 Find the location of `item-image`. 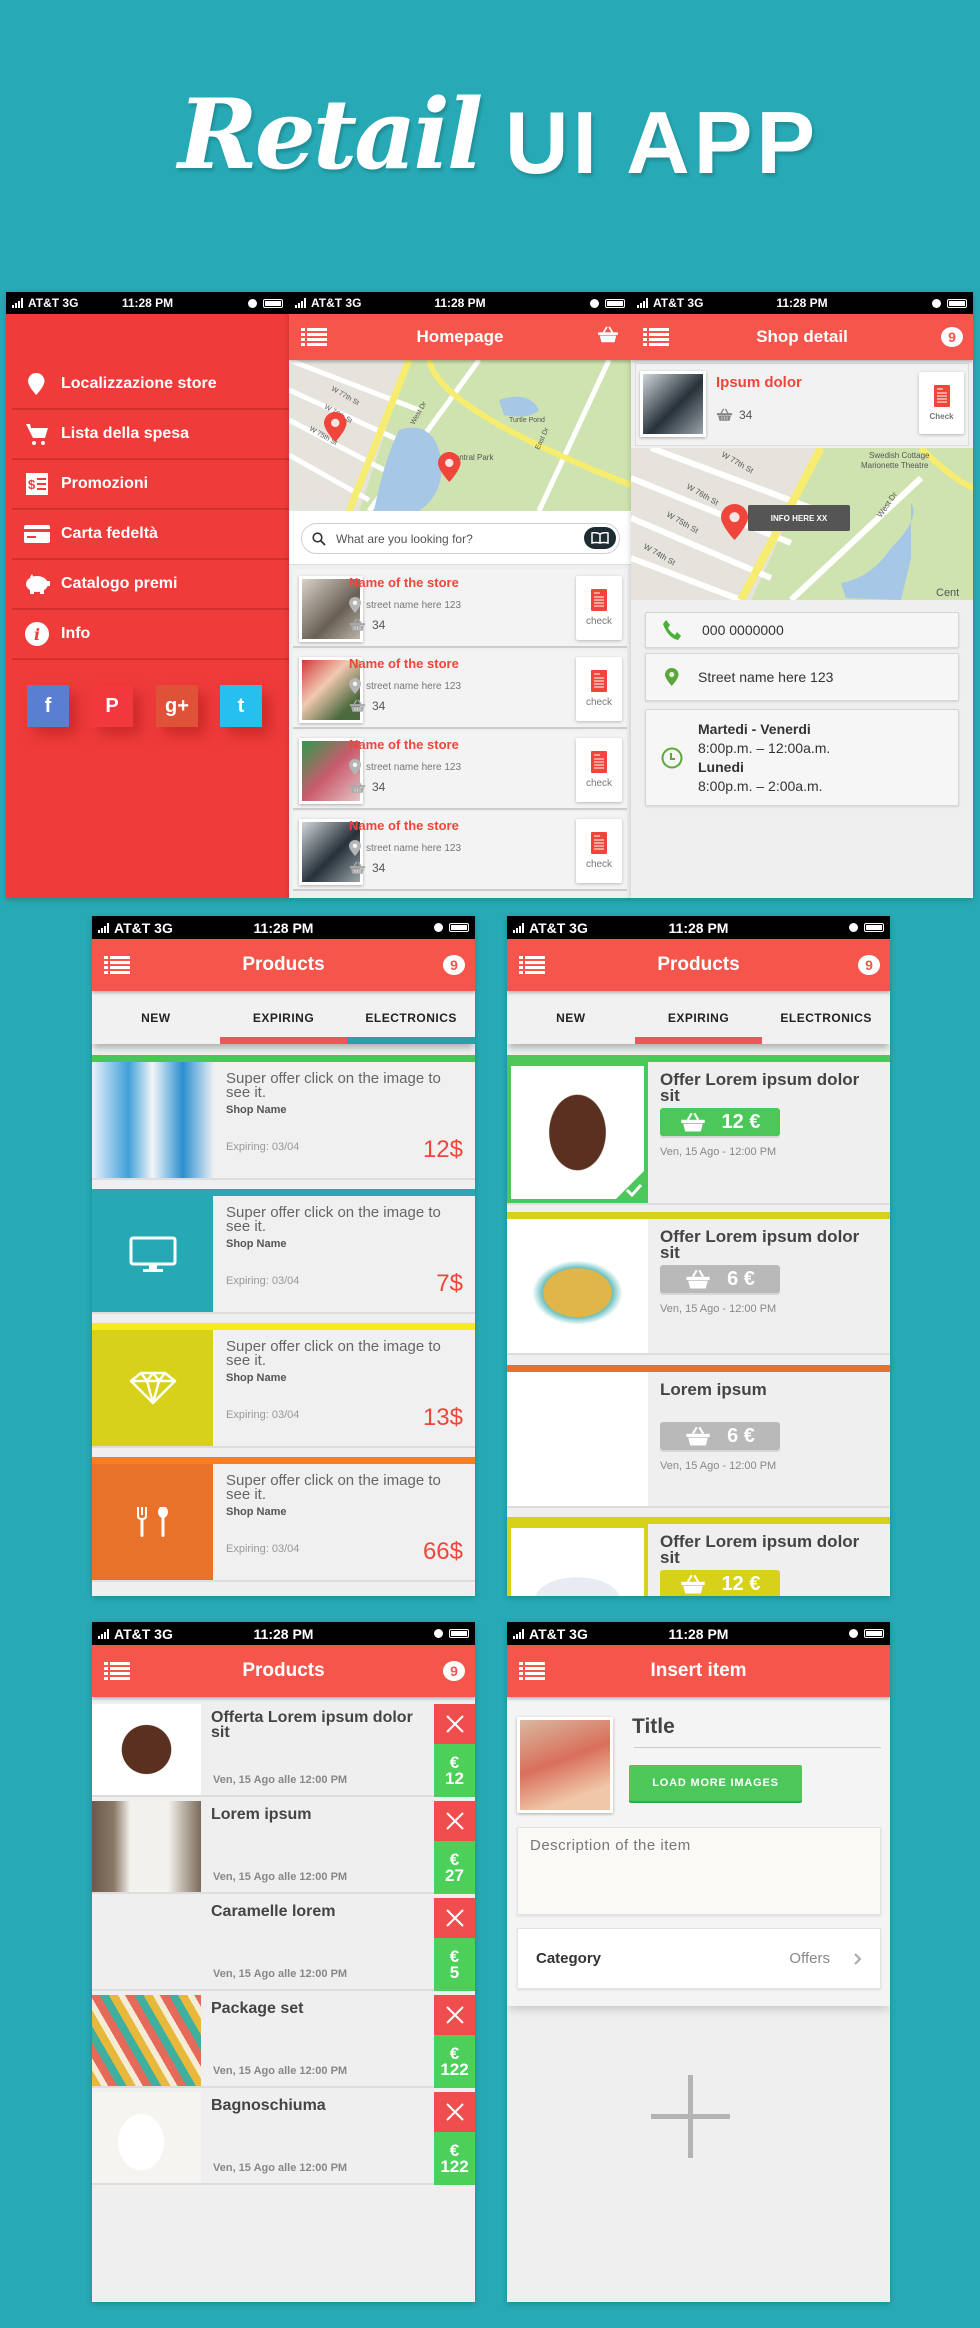

item-image is located at coordinates (565, 1765).